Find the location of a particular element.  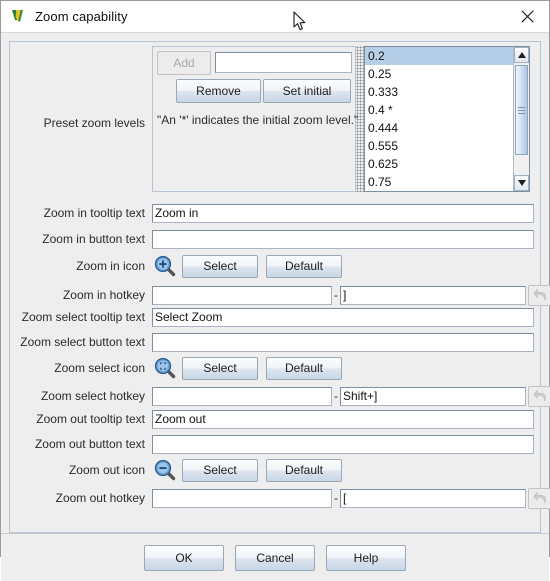

add-zoom-level-input is located at coordinates (283, 62).